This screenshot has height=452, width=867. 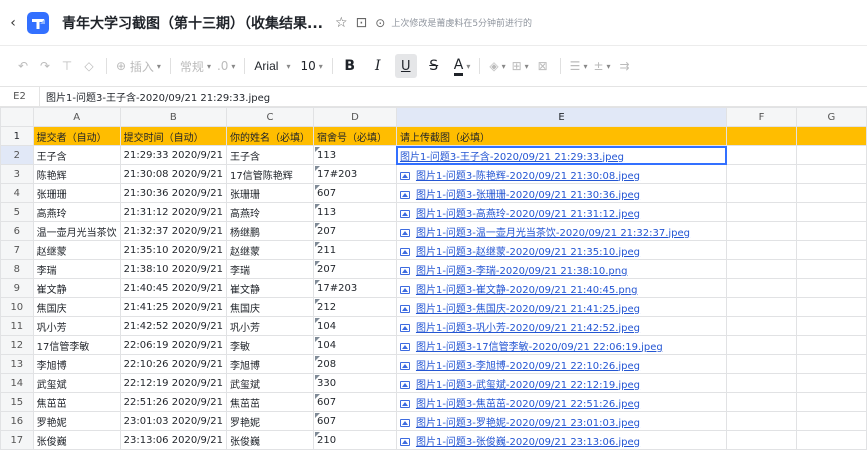 What do you see at coordinates (355, 155) in the screenshot?
I see `dorm-cell: 113` at bounding box center [355, 155].